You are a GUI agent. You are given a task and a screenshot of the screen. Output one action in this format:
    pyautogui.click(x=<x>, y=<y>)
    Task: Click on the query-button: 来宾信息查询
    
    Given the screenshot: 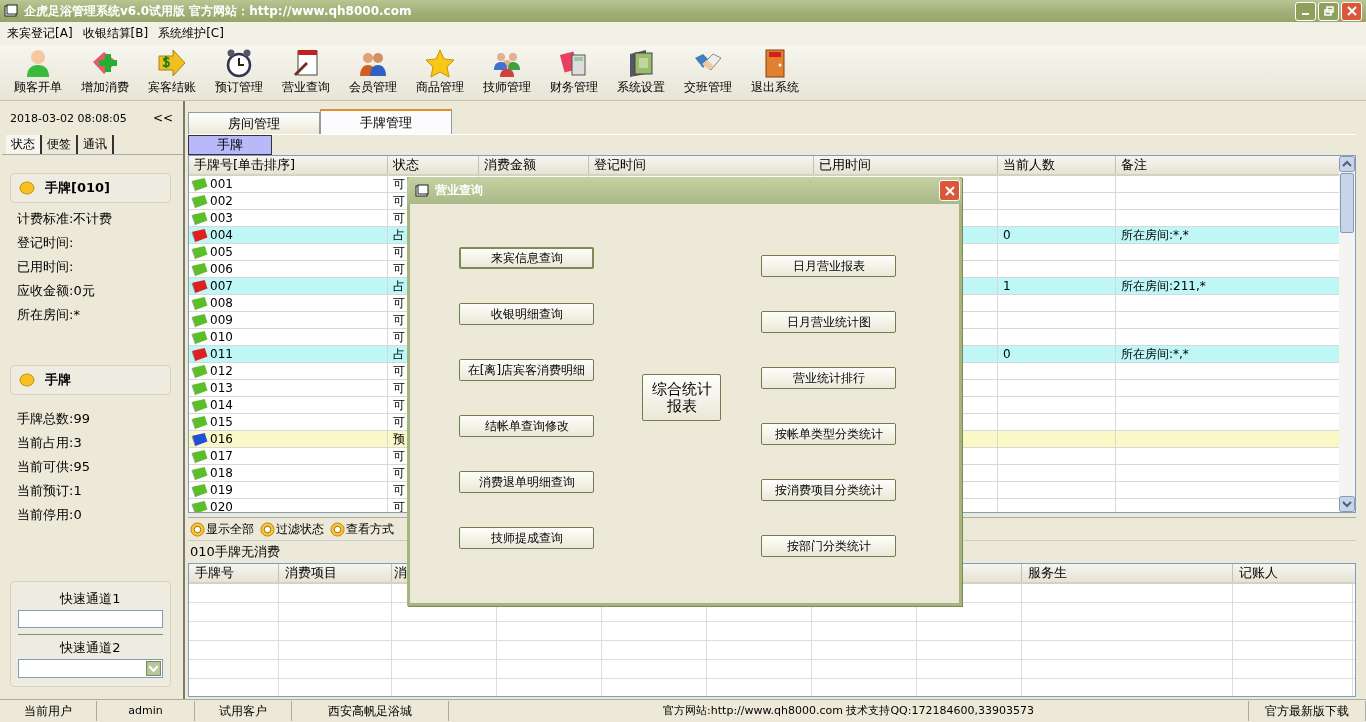 What is the action you would take?
    pyautogui.click(x=526, y=258)
    